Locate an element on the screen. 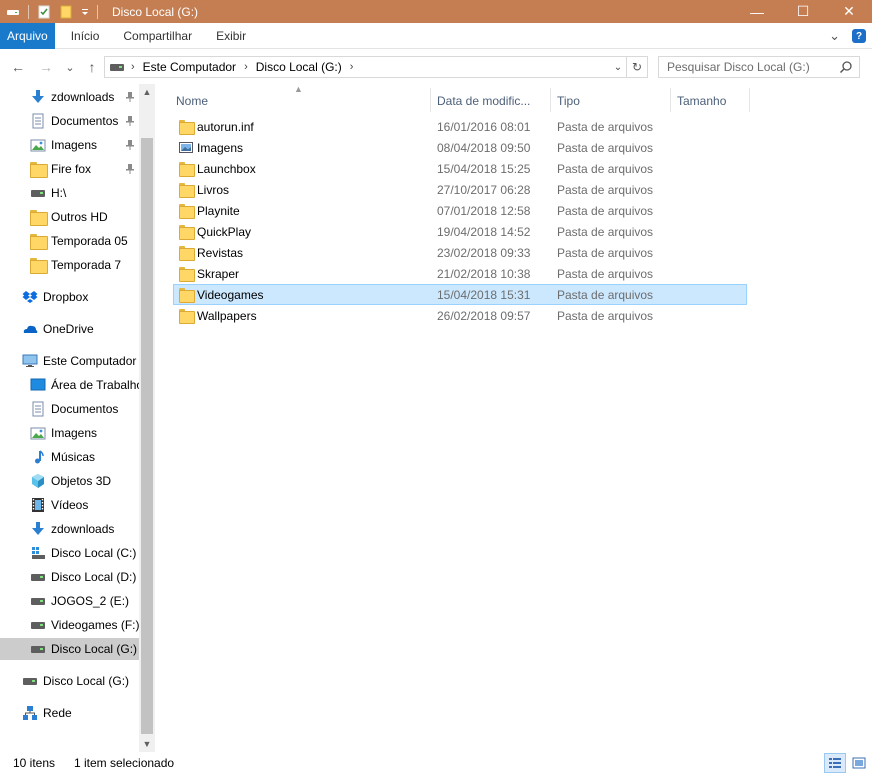 The image size is (872, 776). item-count: 10 itens is located at coordinates (34, 763).